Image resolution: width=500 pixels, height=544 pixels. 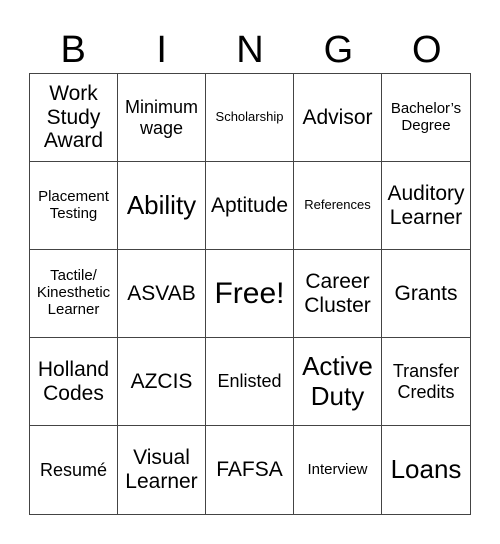 I want to click on bingo-cell: Tactile/ Kinesthetic Learner, so click(x=74, y=294).